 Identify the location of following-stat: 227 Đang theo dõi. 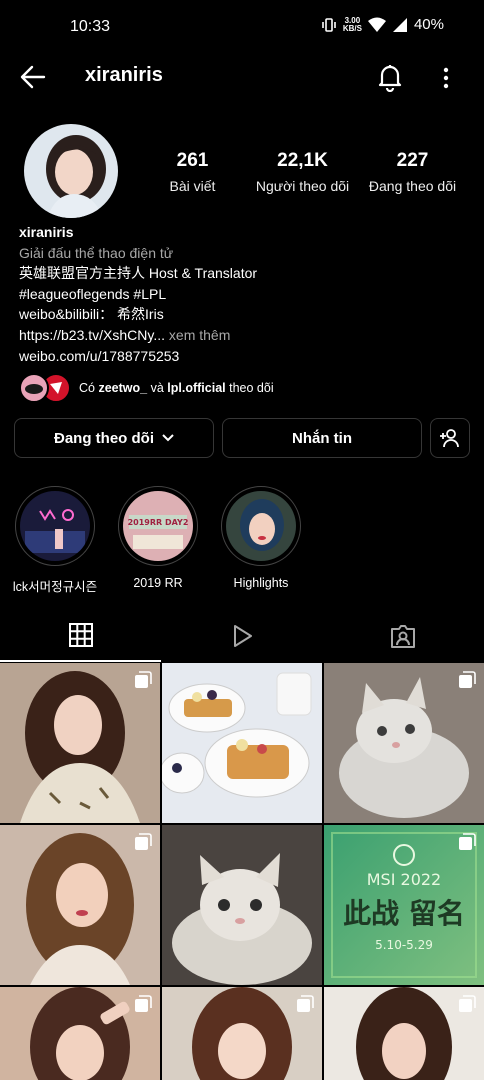
(412, 172).